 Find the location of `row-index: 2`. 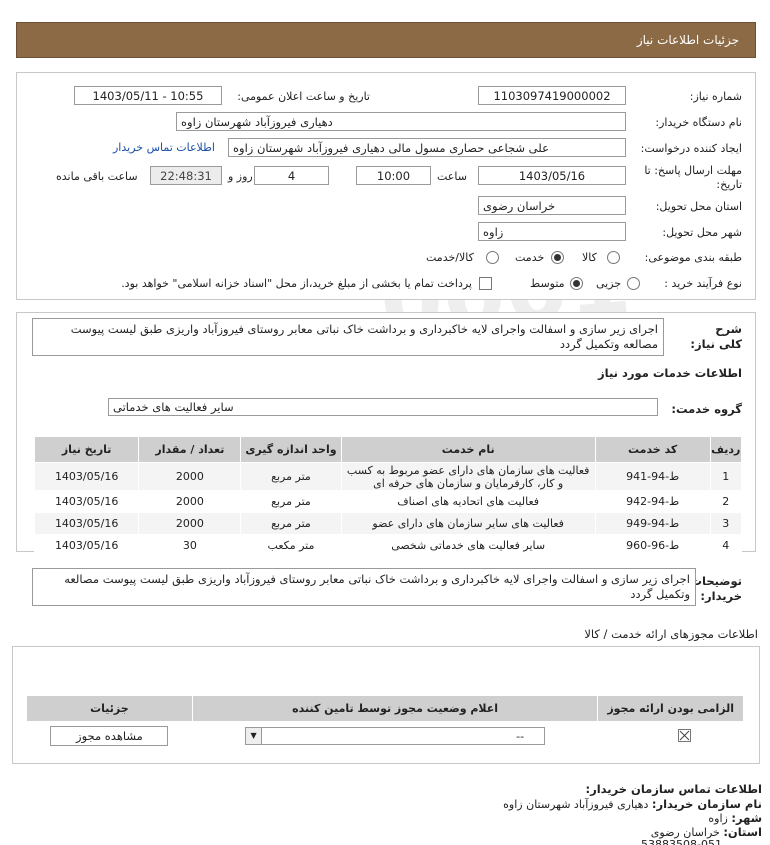

row-index: 2 is located at coordinates (725, 501).